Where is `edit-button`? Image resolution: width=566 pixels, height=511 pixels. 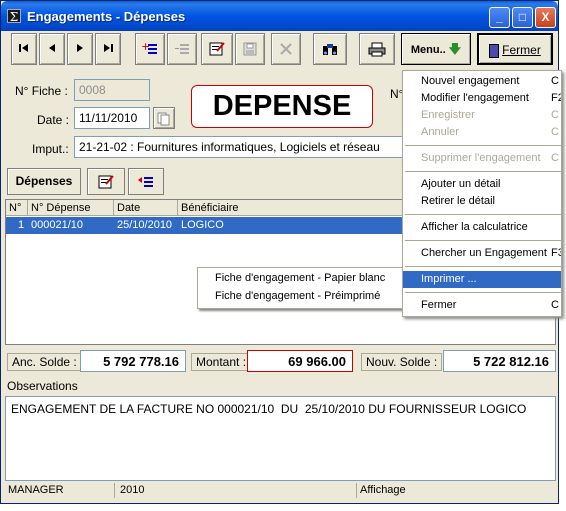 edit-button is located at coordinates (217, 49).